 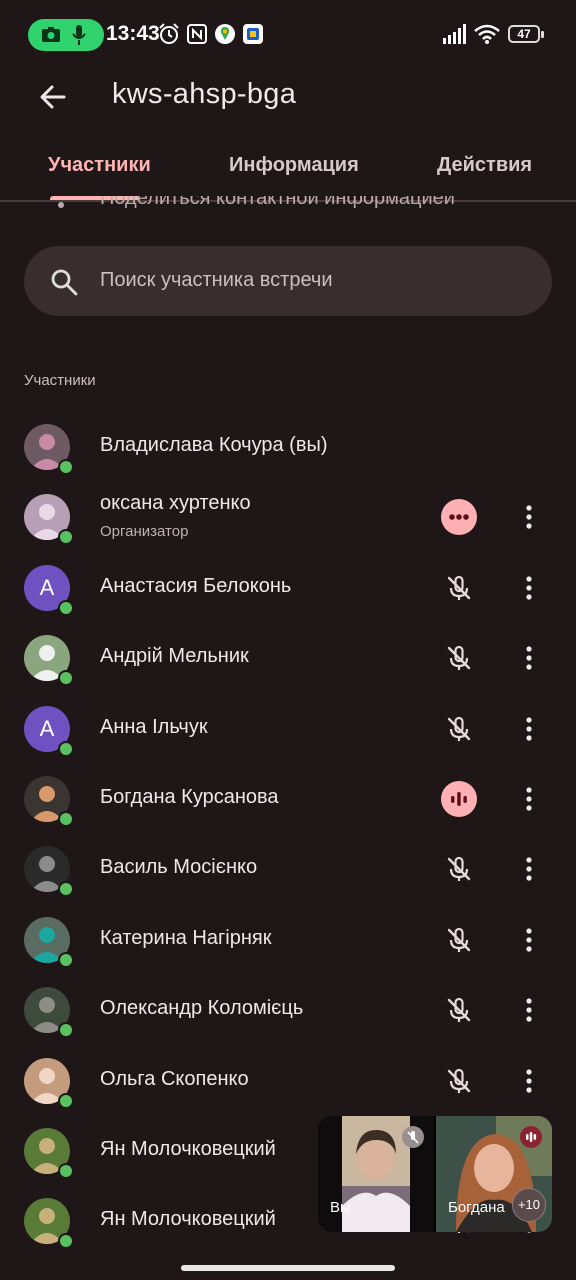 I want to click on participant-name: Василь Мосієнко, so click(x=179, y=867).